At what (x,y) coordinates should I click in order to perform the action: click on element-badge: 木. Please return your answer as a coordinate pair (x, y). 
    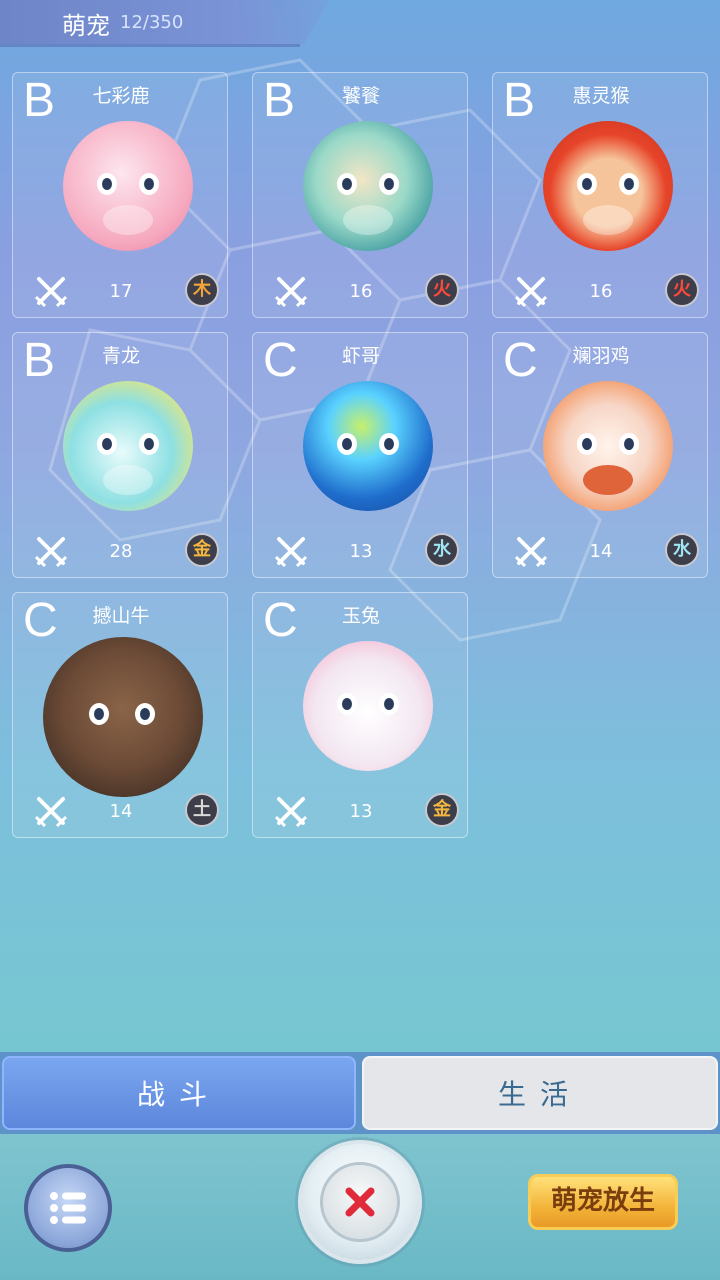
    Looking at the image, I should click on (202, 290).